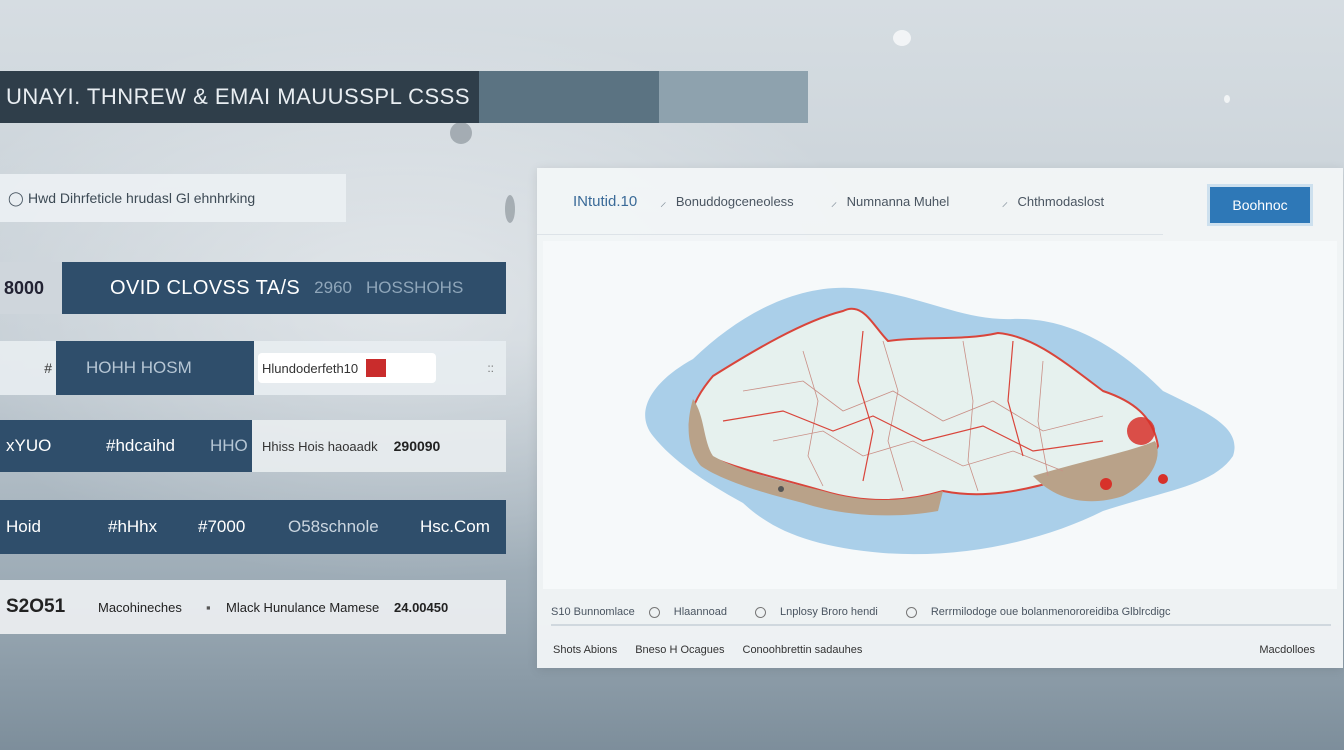 This screenshot has width=1344, height=750. What do you see at coordinates (415, 287) in the screenshot?
I see `row-value: HOSSHOHS` at bounding box center [415, 287].